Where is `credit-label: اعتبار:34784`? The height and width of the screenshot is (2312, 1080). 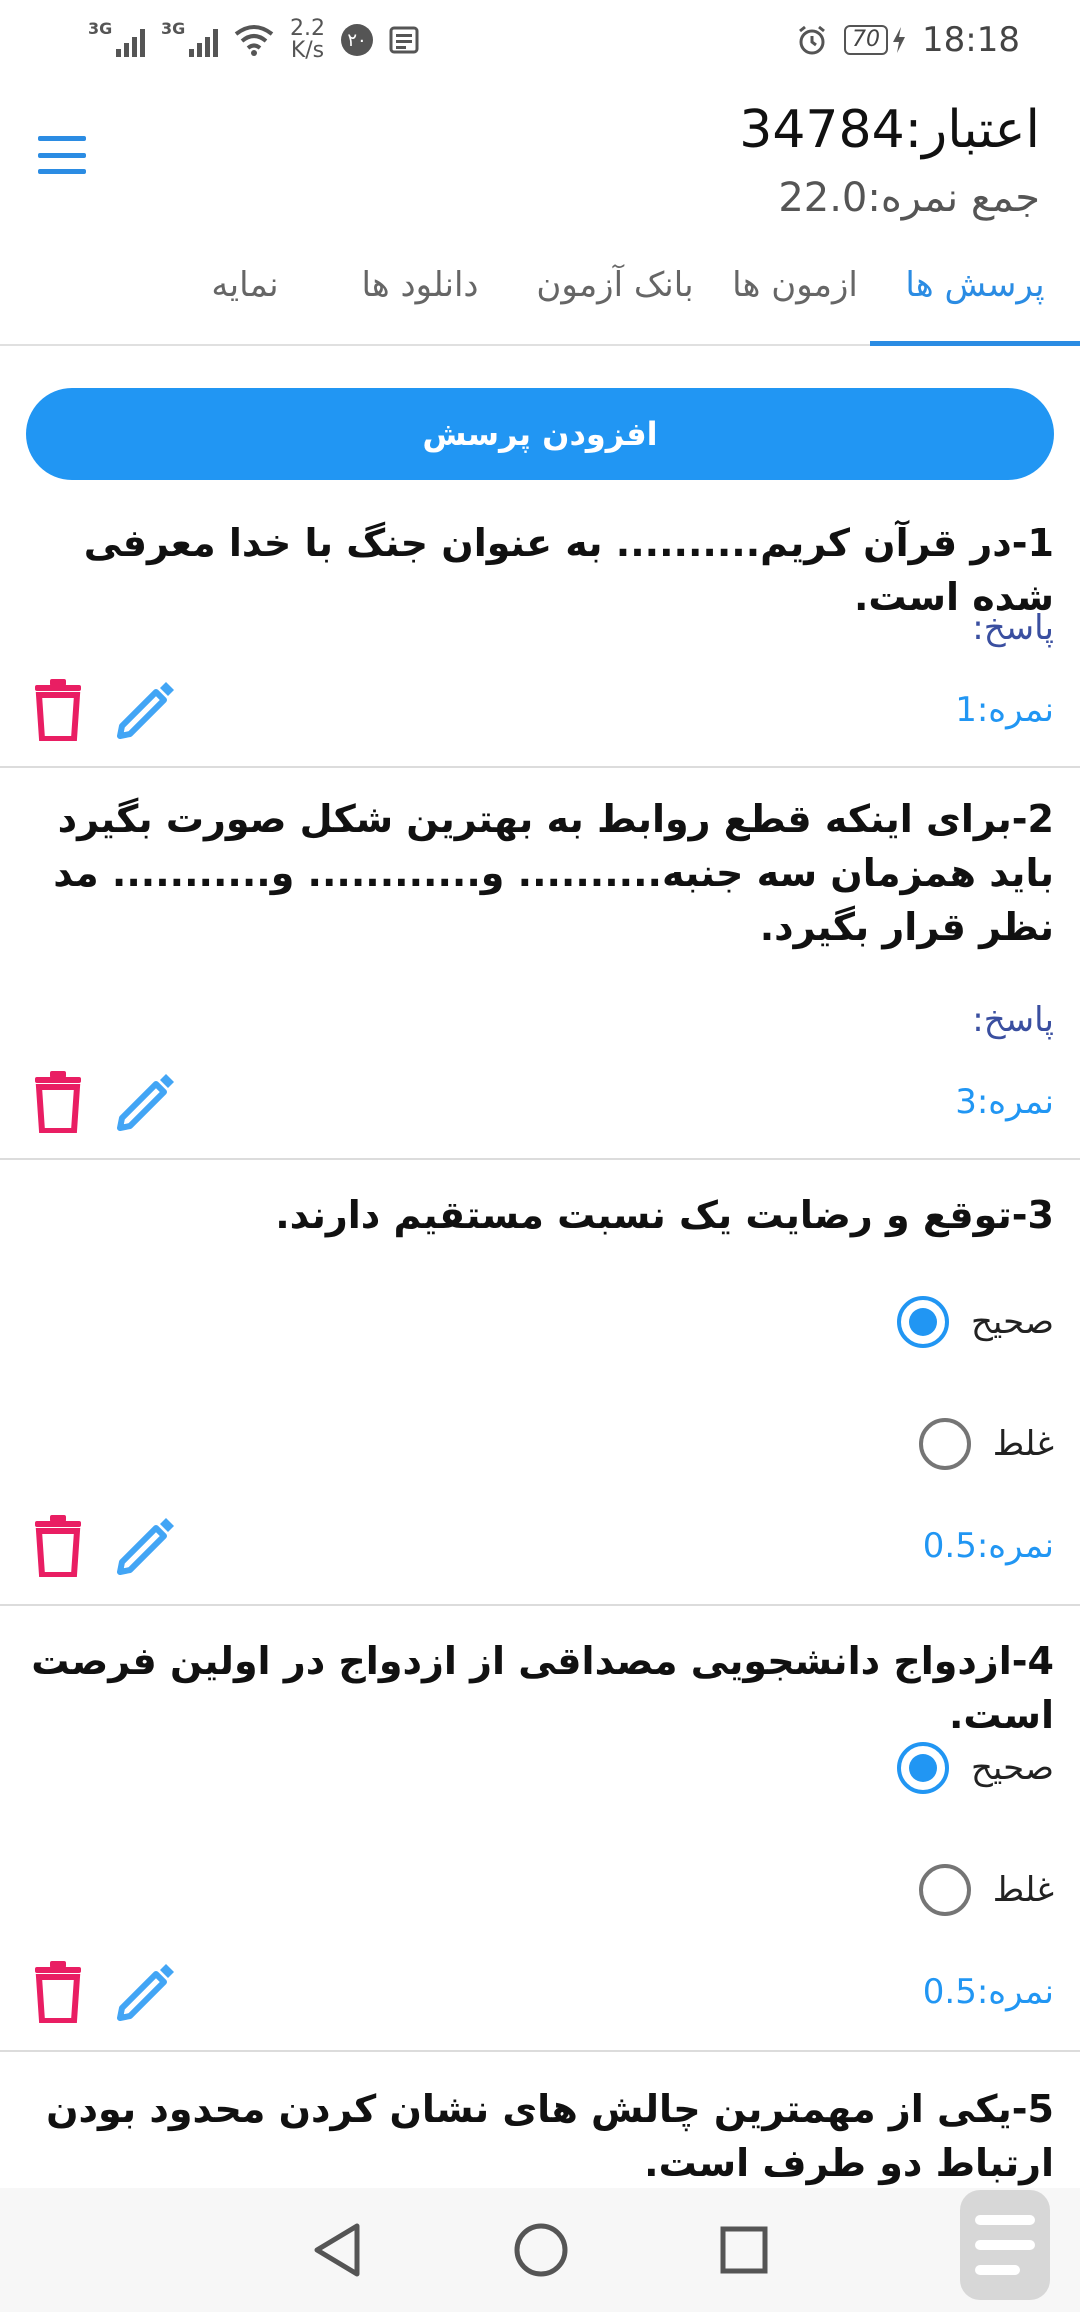
credit-label: اعتبار:34784 is located at coordinates (889, 130).